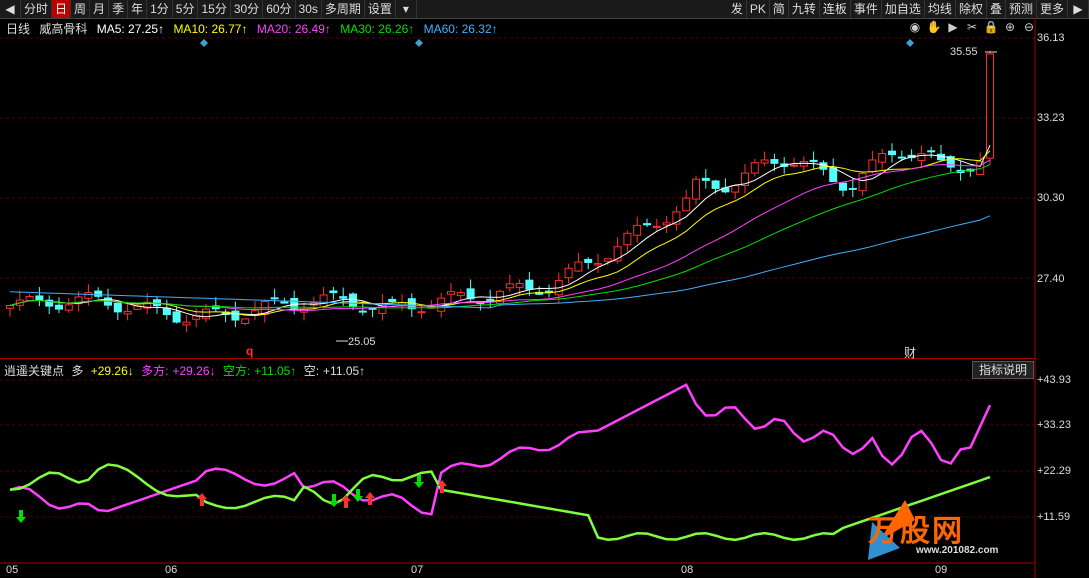  Describe the element at coordinates (964, 52) in the screenshot. I see `high-price-label: 35.55` at that location.